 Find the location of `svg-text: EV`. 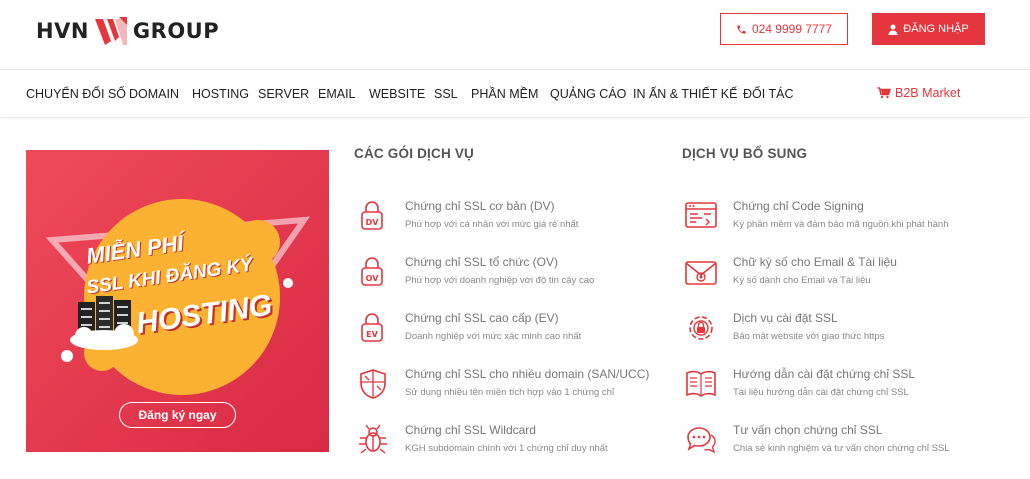

svg-text: EV is located at coordinates (372, 334).